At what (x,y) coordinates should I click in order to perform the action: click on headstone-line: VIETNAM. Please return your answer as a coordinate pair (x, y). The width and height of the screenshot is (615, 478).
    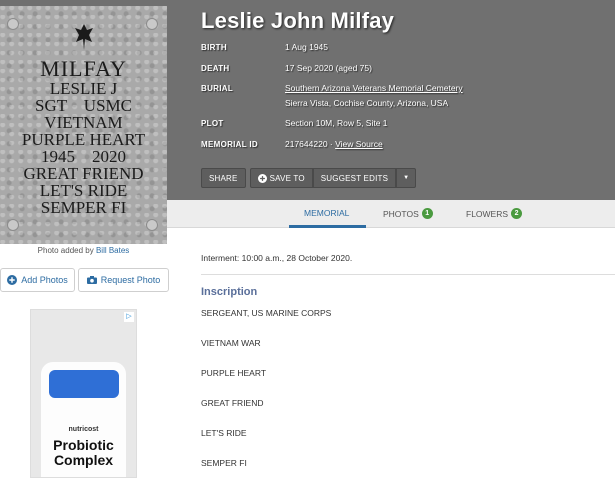
    Looking at the image, I should click on (83, 122).